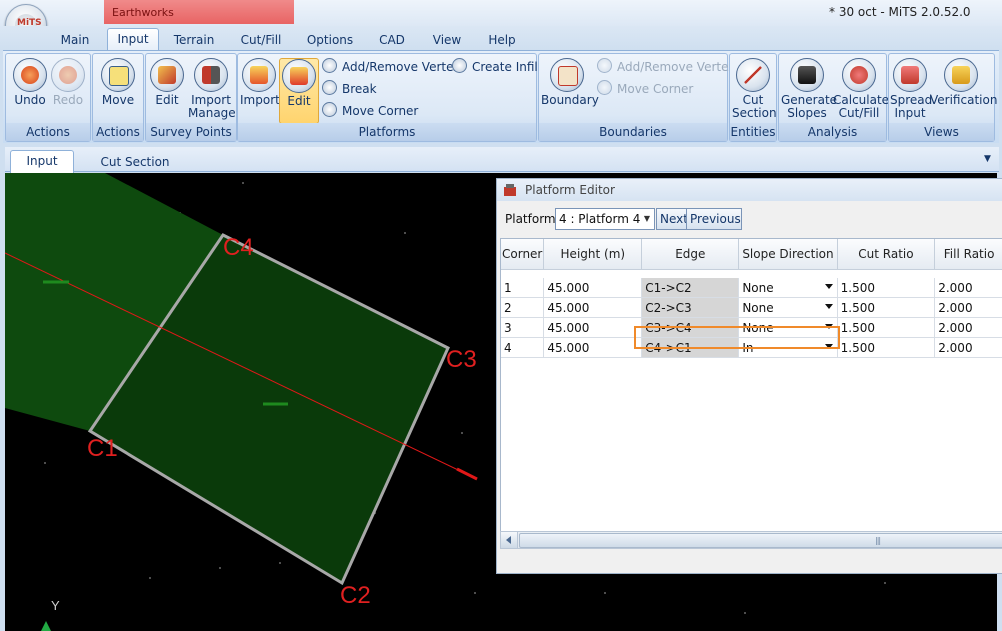  What do you see at coordinates (604, 87) in the screenshot?
I see `move-corner-icon` at bounding box center [604, 87].